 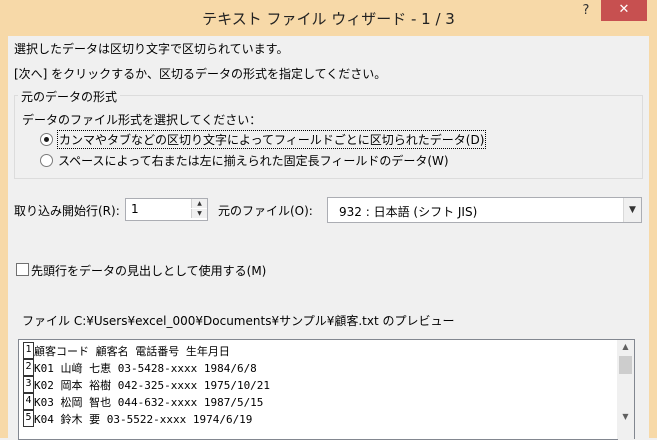 What do you see at coordinates (632, 210) in the screenshot?
I see `chevron-down-icon: ▼` at bounding box center [632, 210].